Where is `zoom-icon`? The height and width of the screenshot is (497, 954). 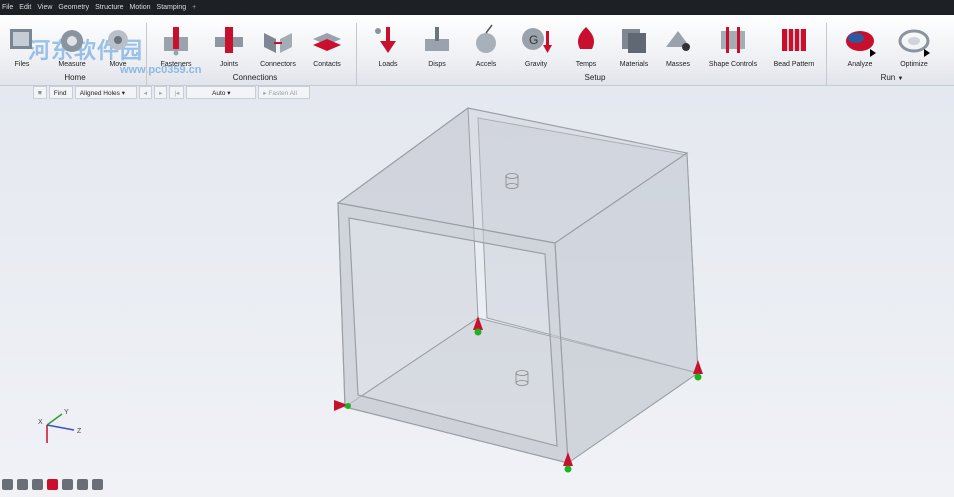 zoom-icon is located at coordinates (82, 484).